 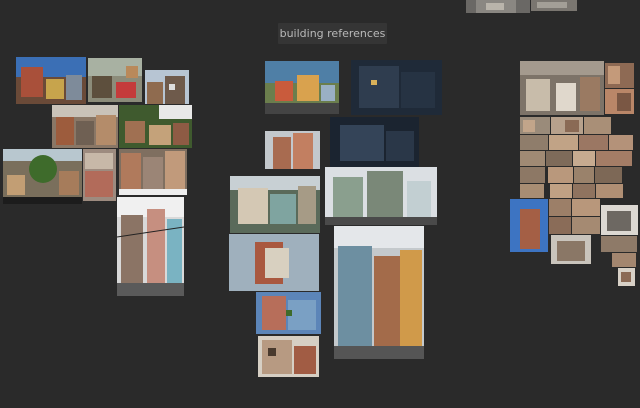 What do you see at coordinates (288, 356) in the screenshot?
I see `reference-image-old-house` at bounding box center [288, 356].